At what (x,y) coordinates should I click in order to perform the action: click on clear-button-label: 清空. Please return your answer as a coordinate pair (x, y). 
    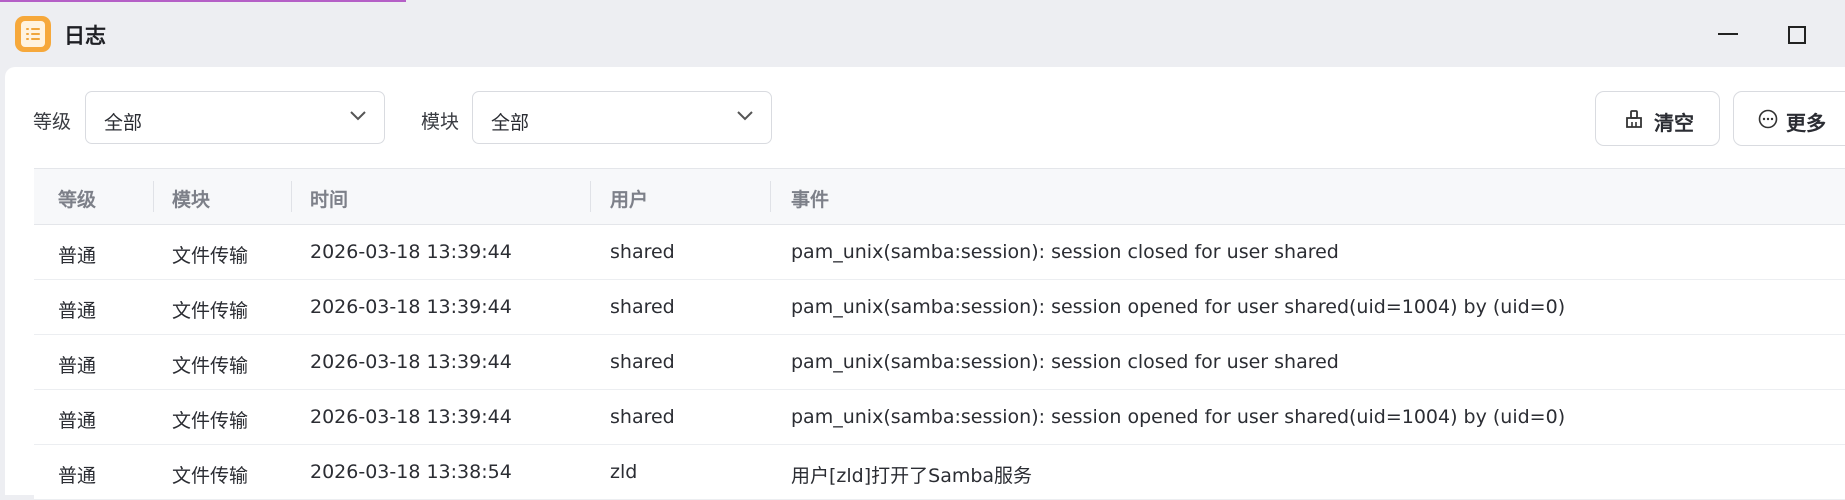
    Looking at the image, I should click on (1674, 123).